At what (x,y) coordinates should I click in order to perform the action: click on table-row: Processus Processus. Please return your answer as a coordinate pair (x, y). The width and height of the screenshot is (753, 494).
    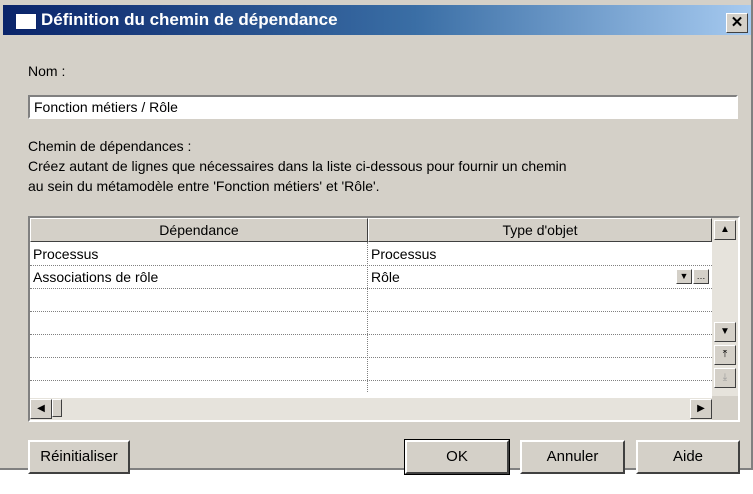
    Looking at the image, I should click on (371, 254).